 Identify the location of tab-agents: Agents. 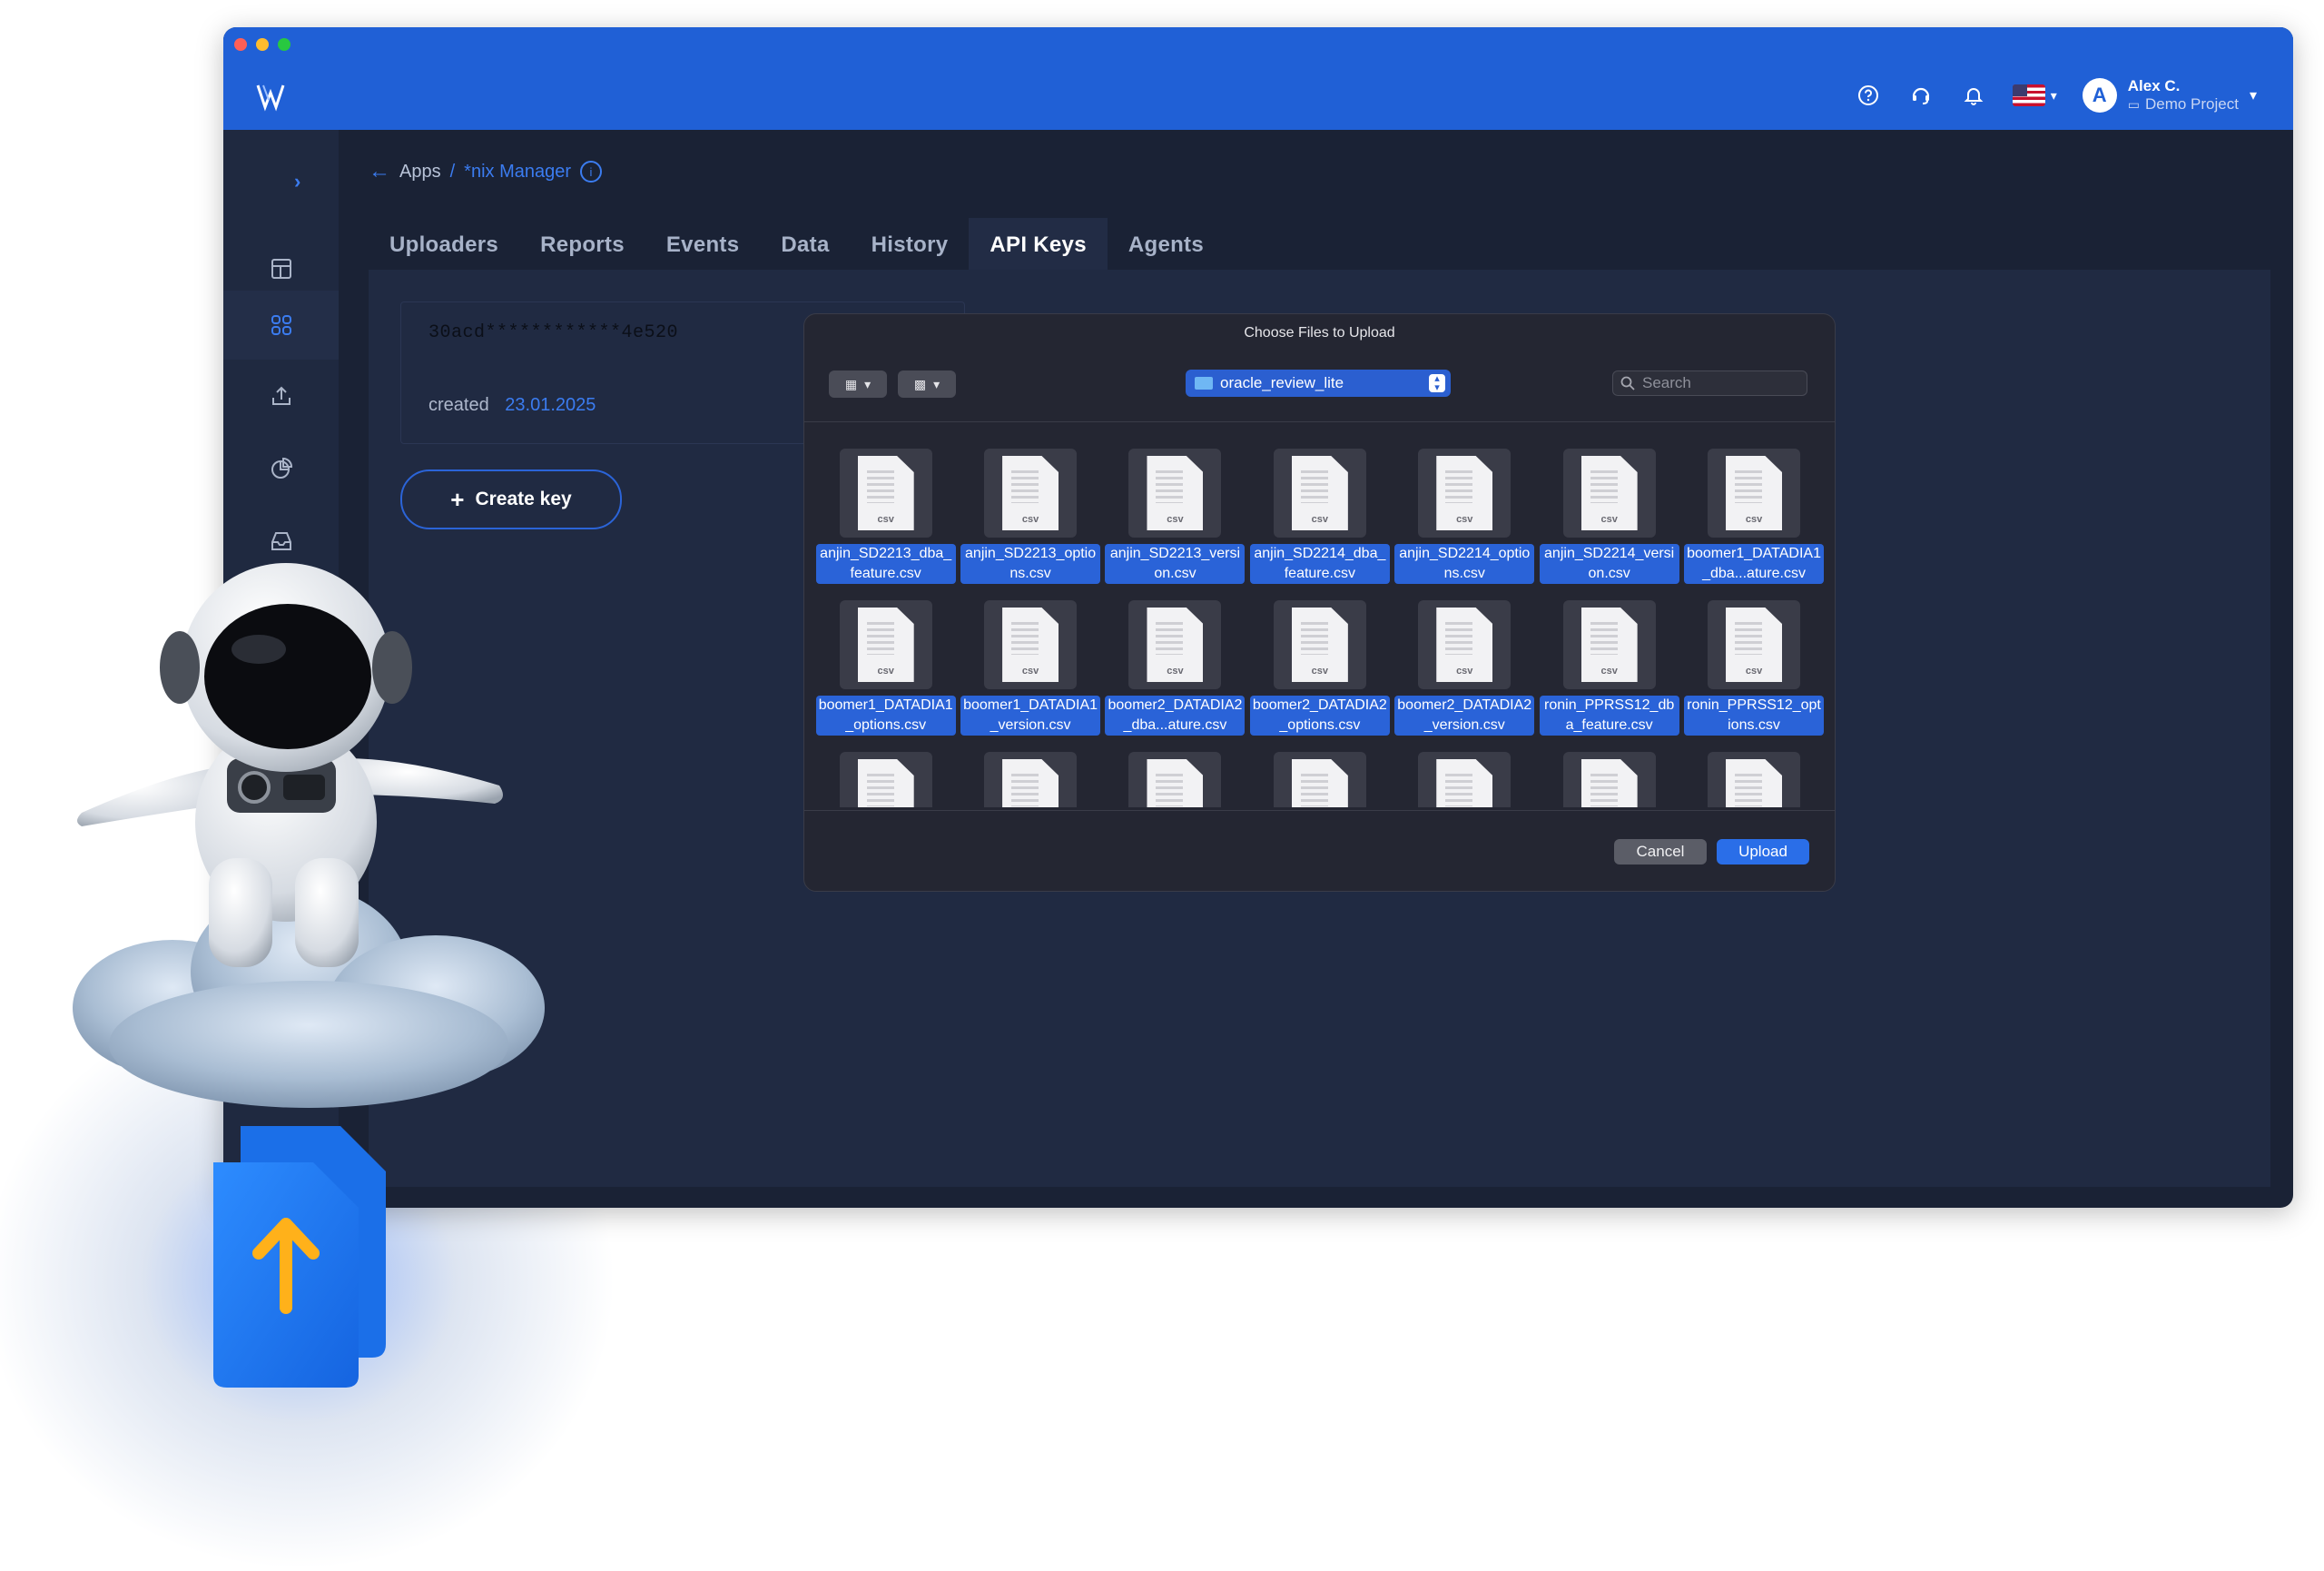
(1166, 245).